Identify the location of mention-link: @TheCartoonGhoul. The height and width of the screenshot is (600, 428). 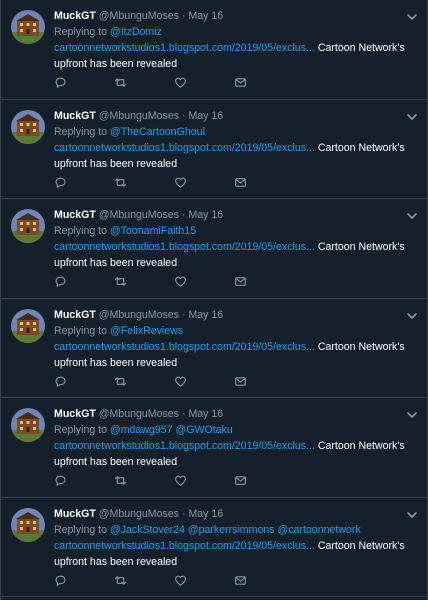
(157, 132).